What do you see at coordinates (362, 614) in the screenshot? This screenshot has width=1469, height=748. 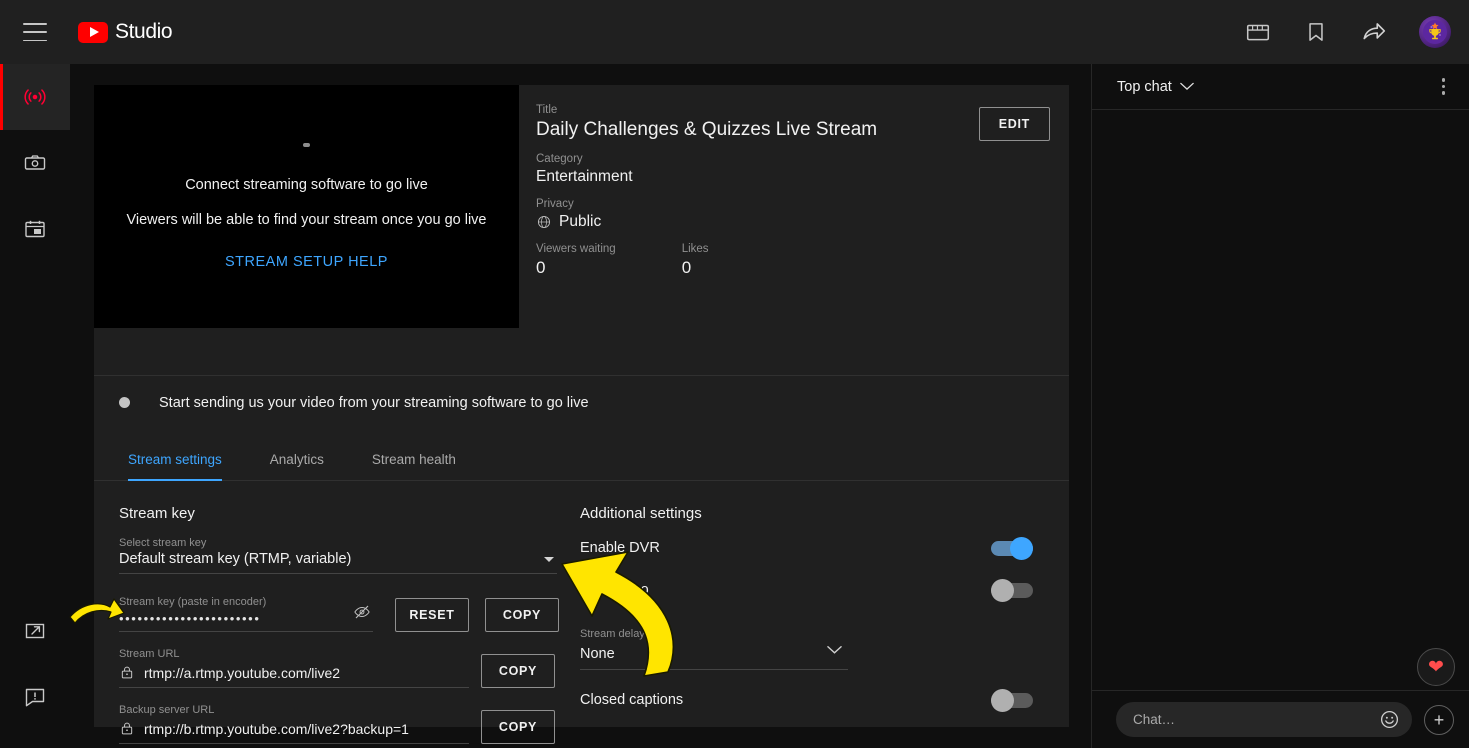 I see `eye-off-icon` at bounding box center [362, 614].